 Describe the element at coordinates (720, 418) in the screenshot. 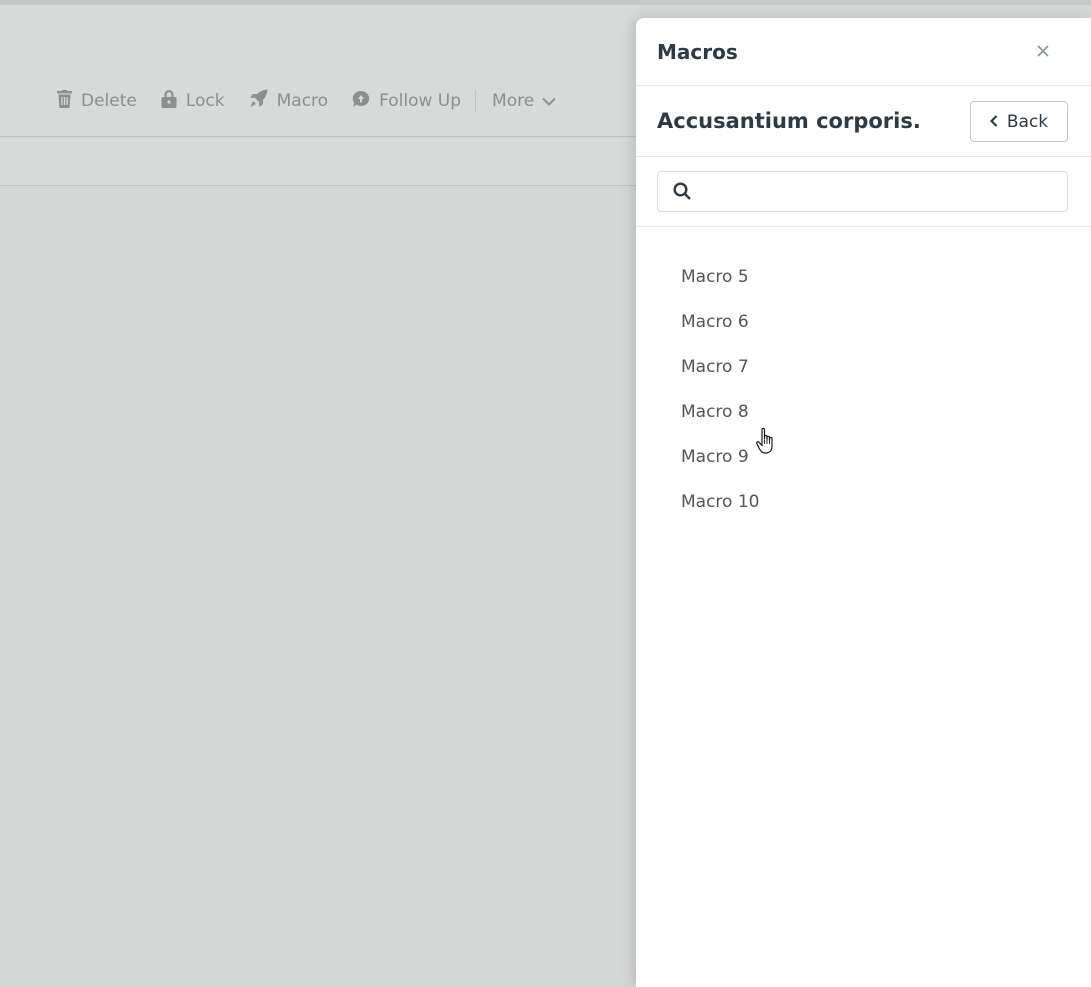

I see `macro-item: Macro 8` at that location.